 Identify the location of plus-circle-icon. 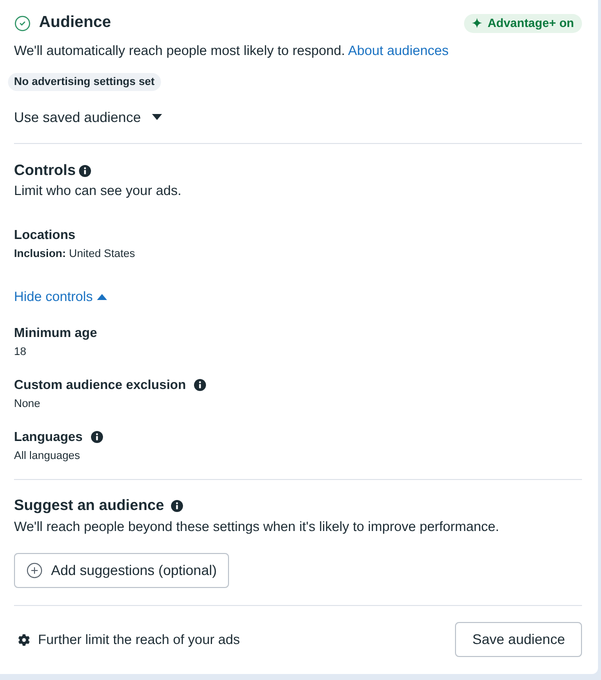
(34, 570).